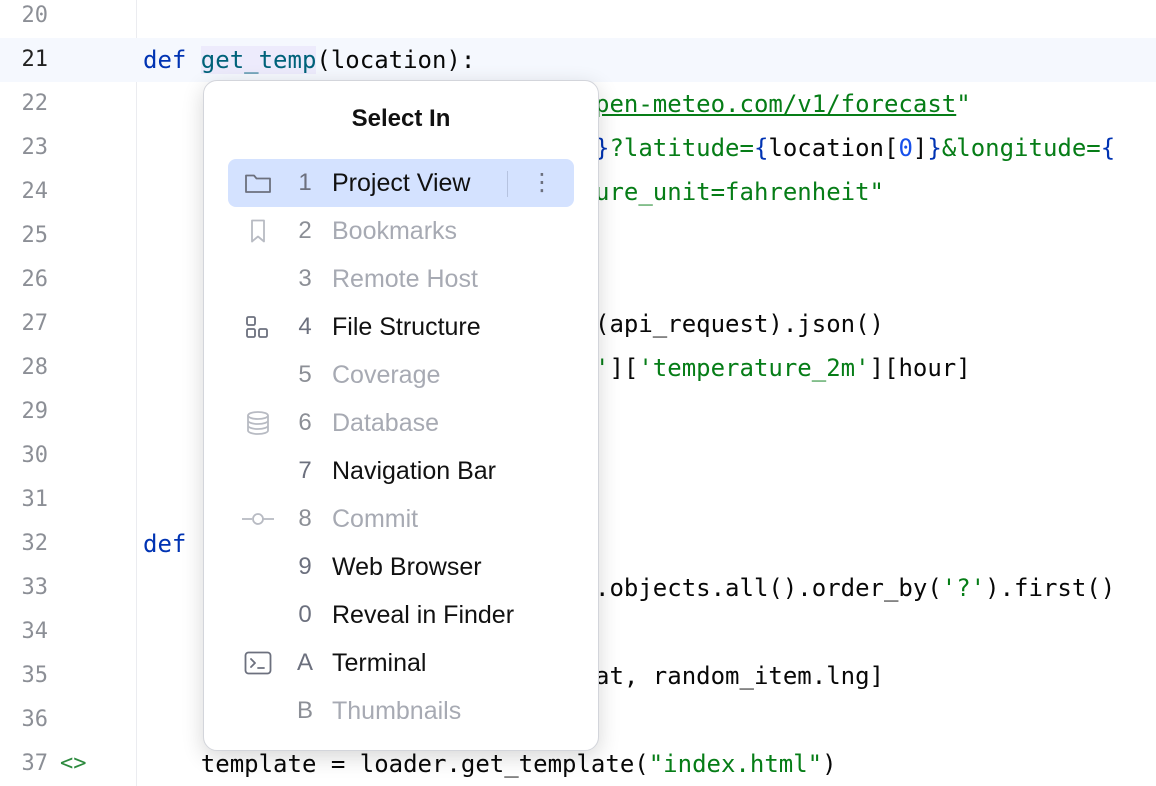 This screenshot has height=786, width=1156. What do you see at coordinates (258, 663) in the screenshot?
I see `terminal-icon` at bounding box center [258, 663].